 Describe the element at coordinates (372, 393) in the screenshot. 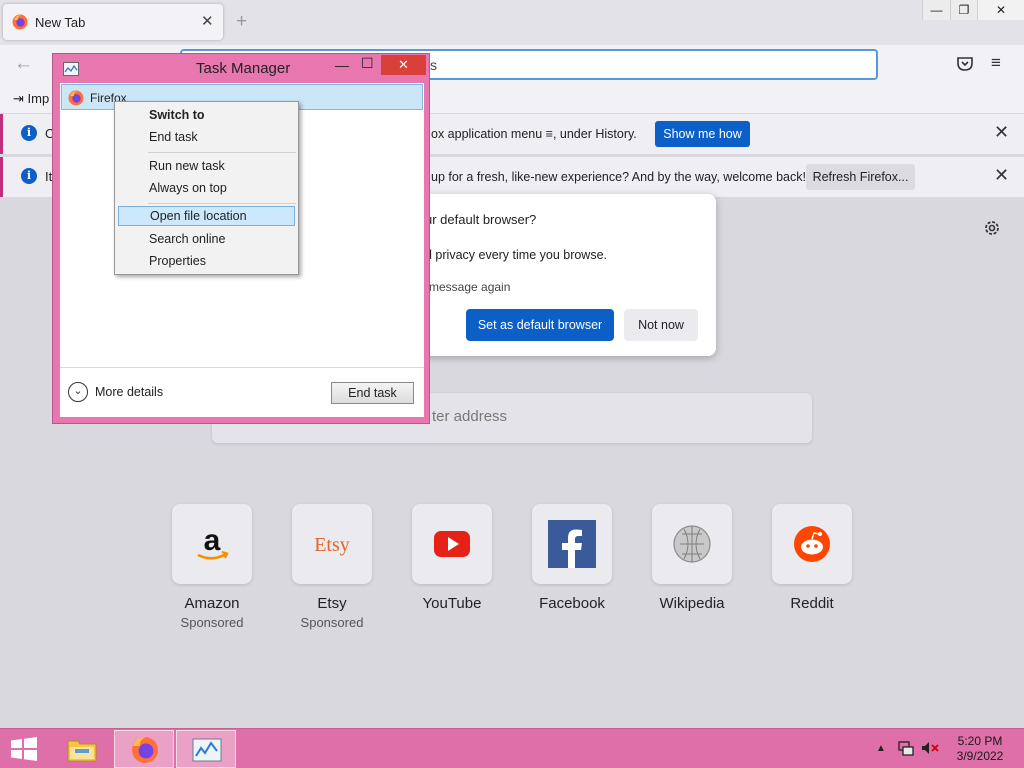

I see `end-task-button: End task` at that location.